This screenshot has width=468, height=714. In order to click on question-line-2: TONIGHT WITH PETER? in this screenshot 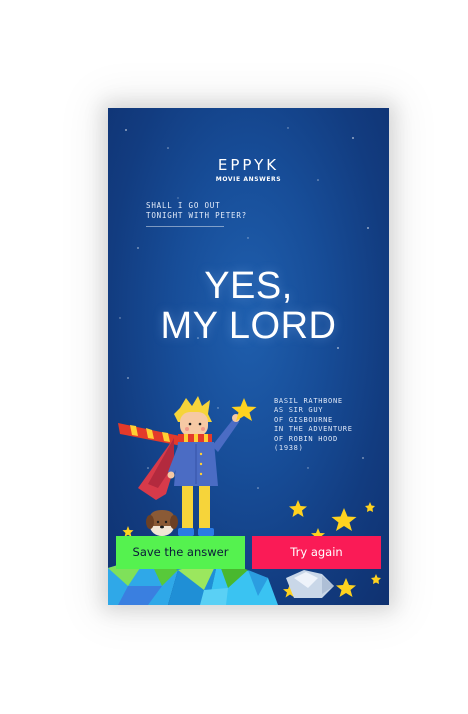, I will do `click(196, 215)`.